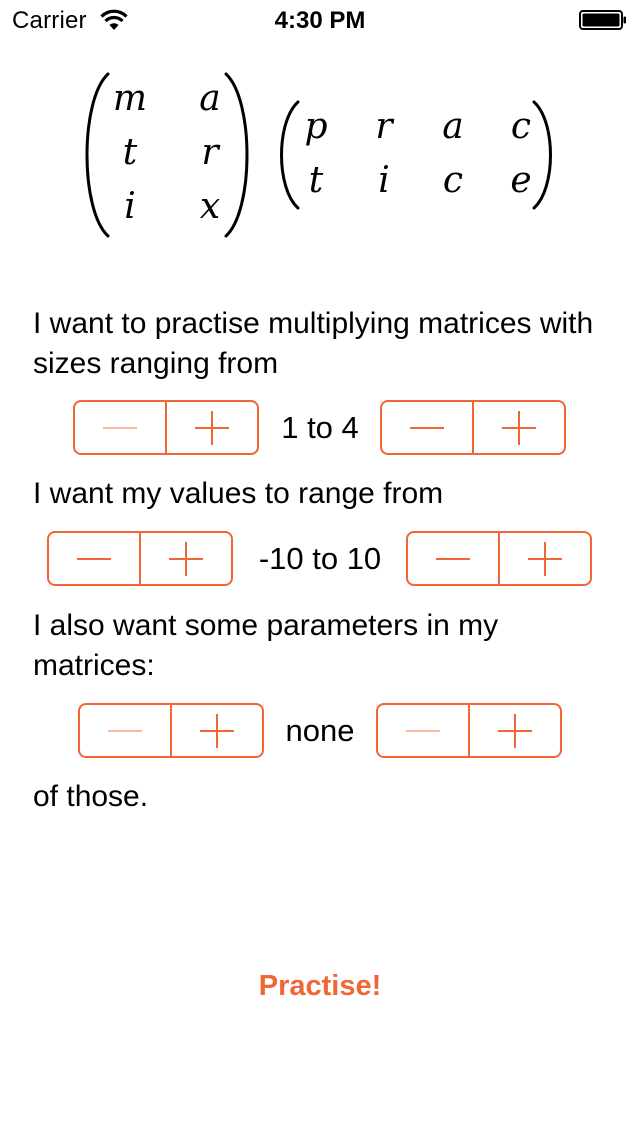  I want to click on values-min-stepper, so click(140, 558).